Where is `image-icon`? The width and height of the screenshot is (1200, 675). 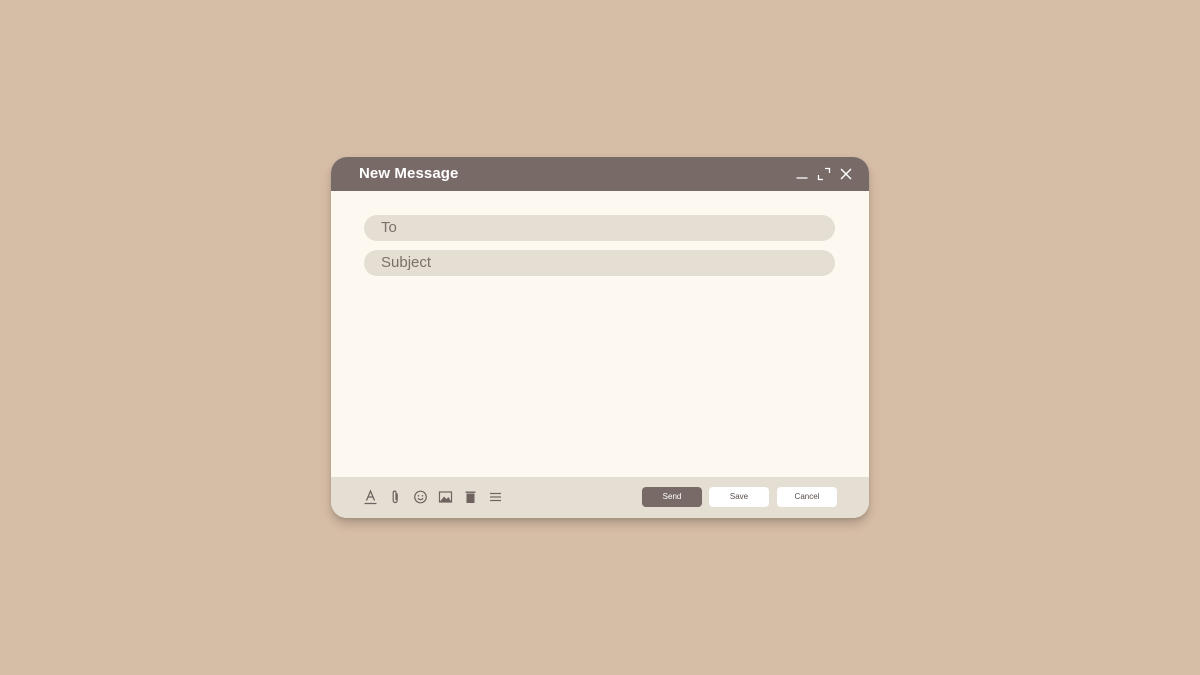
image-icon is located at coordinates (445, 497).